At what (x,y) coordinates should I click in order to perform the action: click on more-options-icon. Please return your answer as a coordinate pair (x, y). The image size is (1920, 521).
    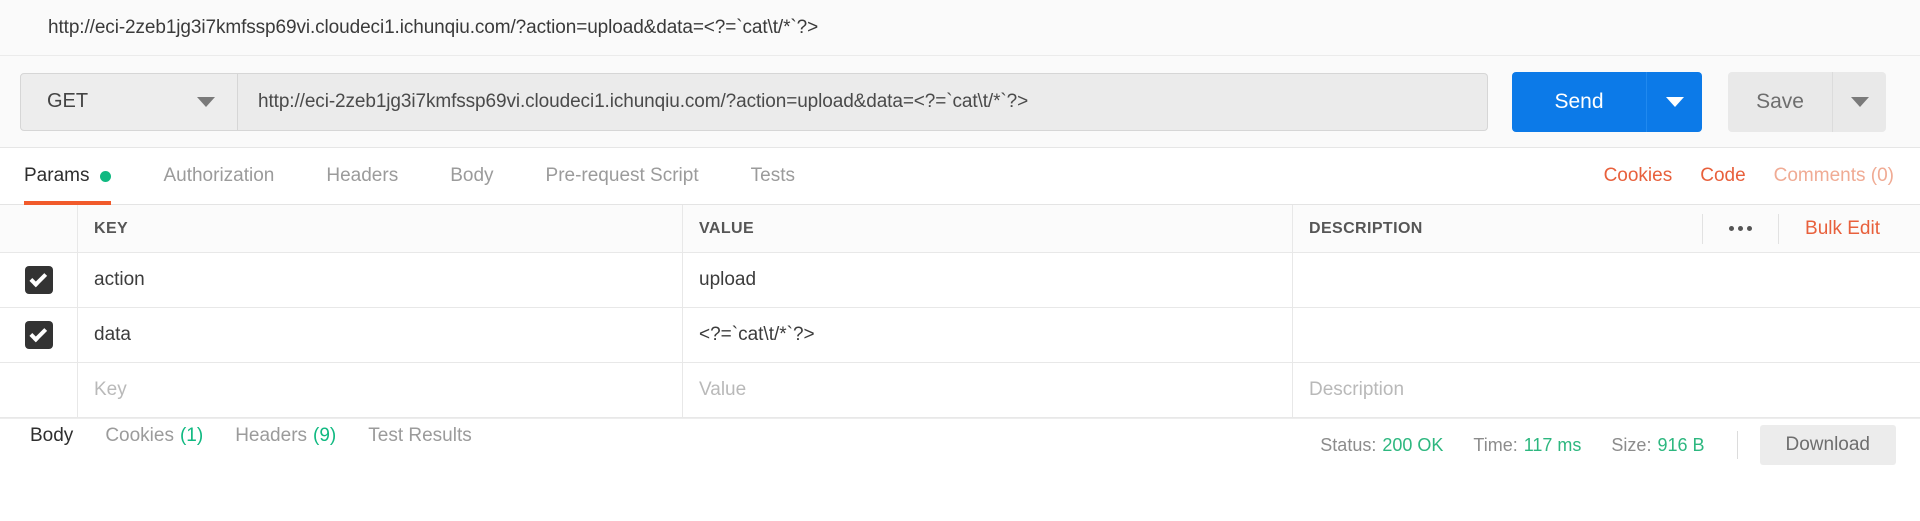
    Looking at the image, I should click on (1741, 228).